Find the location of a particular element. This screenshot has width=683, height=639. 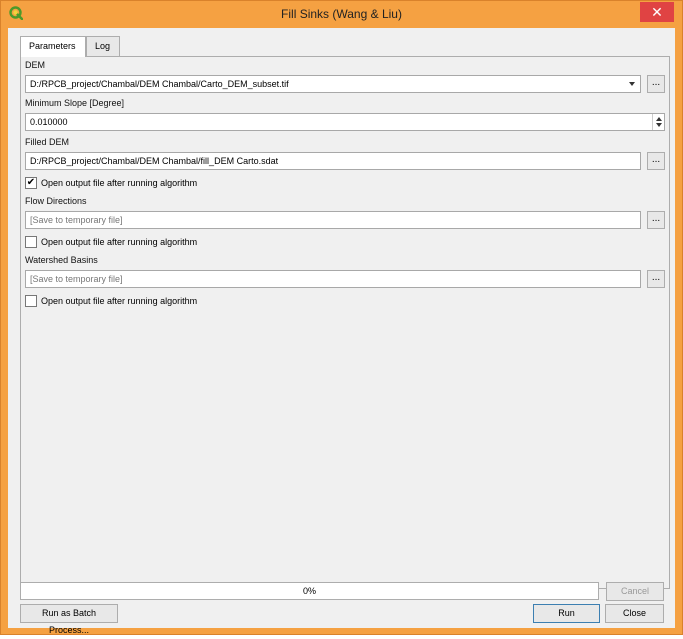

chevron-down-icon is located at coordinates (632, 84).